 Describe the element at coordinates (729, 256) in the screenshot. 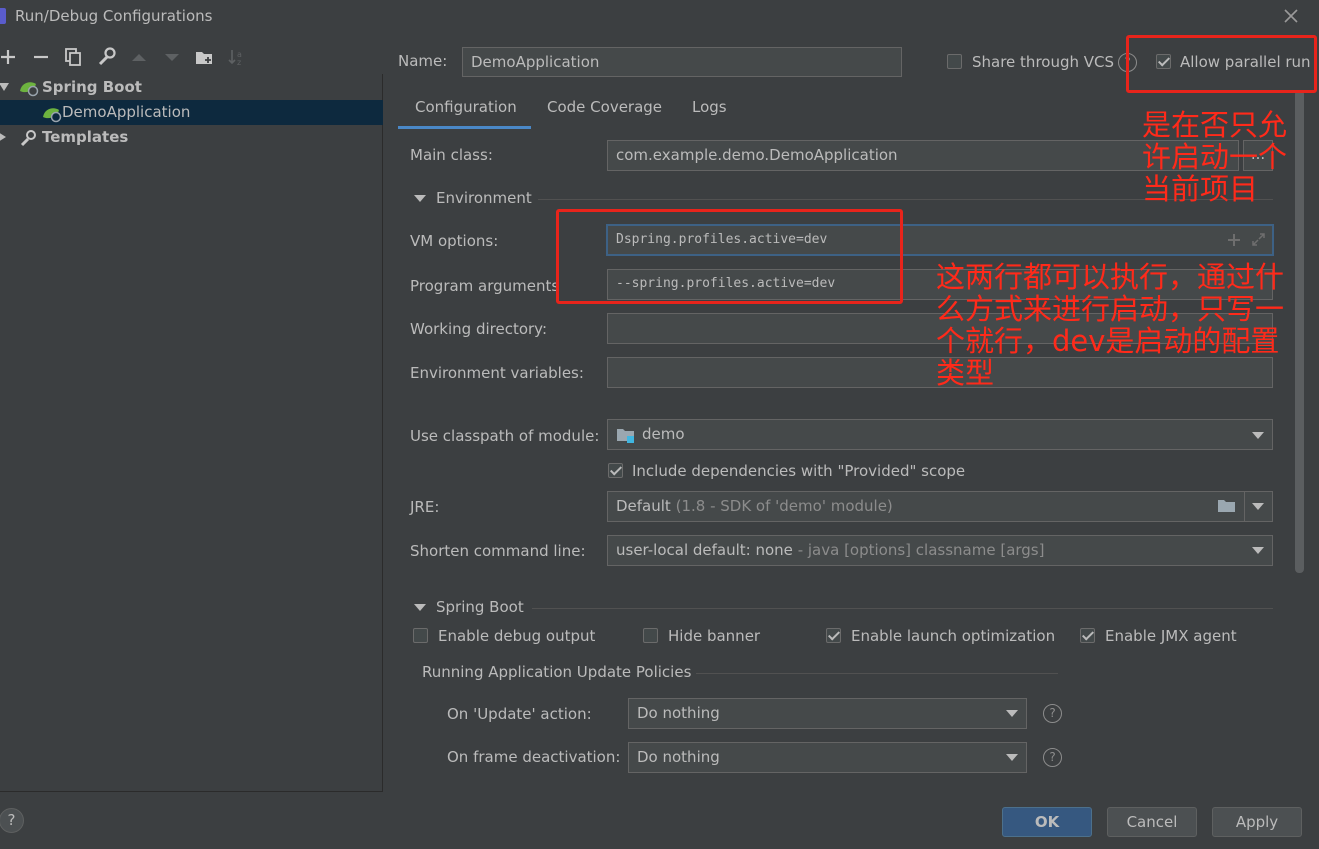

I see `annotation-box-options` at that location.